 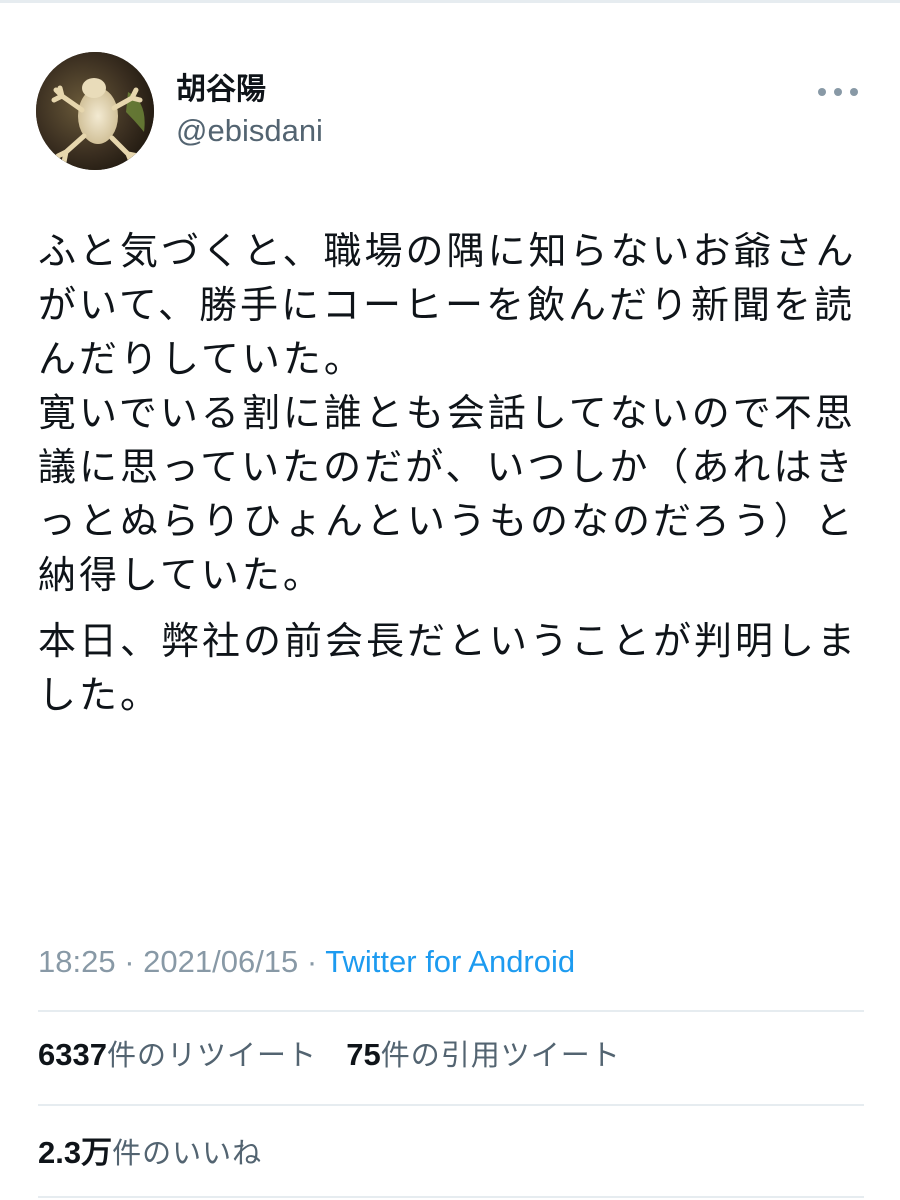 What do you see at coordinates (363, 1054) in the screenshot?
I see `quote-count: 75` at bounding box center [363, 1054].